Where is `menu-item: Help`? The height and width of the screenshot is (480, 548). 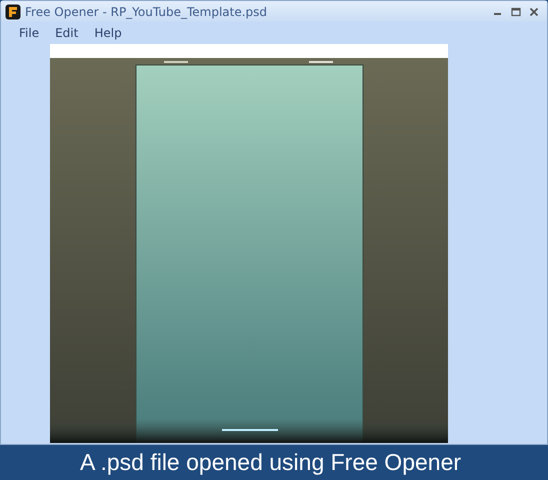
menu-item: Help is located at coordinates (108, 33).